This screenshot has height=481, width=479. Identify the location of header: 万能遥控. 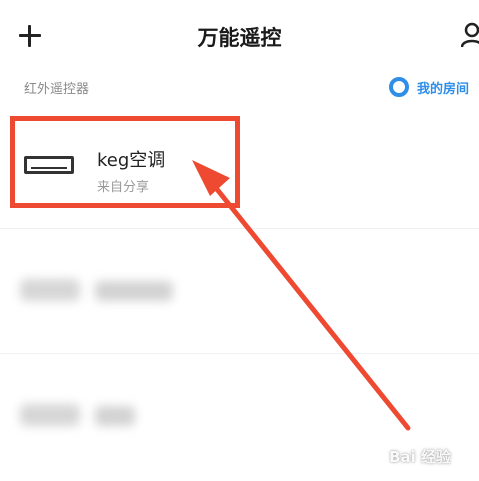
(239, 35).